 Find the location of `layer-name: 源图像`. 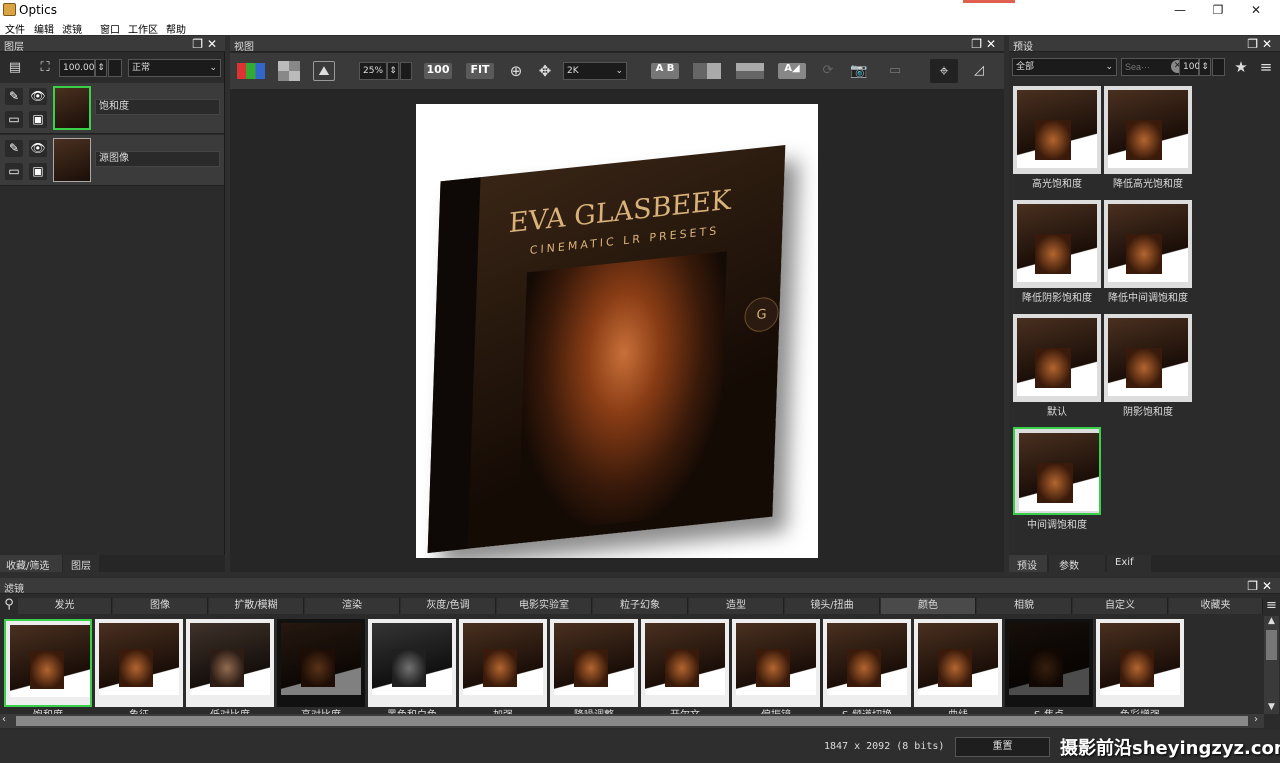

layer-name: 源图像 is located at coordinates (157, 159).